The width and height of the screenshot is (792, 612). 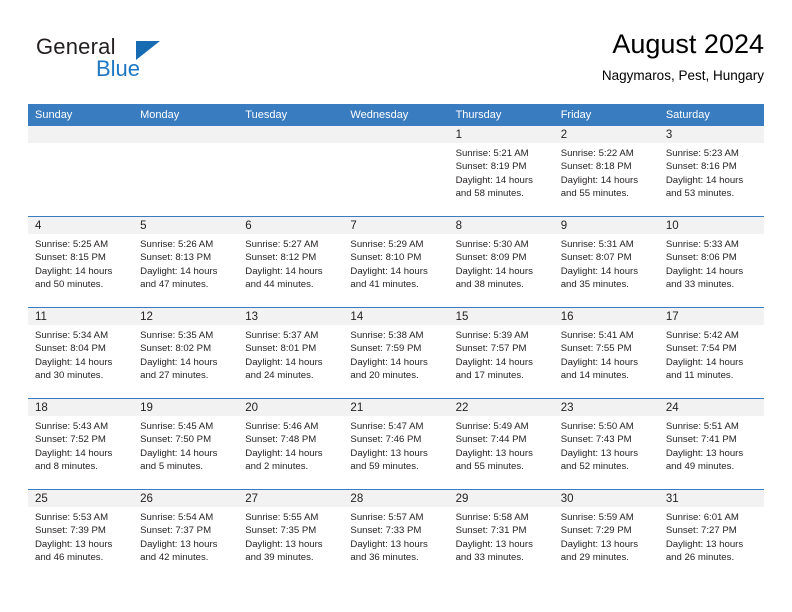 What do you see at coordinates (81, 407) in the screenshot?
I see `day-number: 18` at bounding box center [81, 407].